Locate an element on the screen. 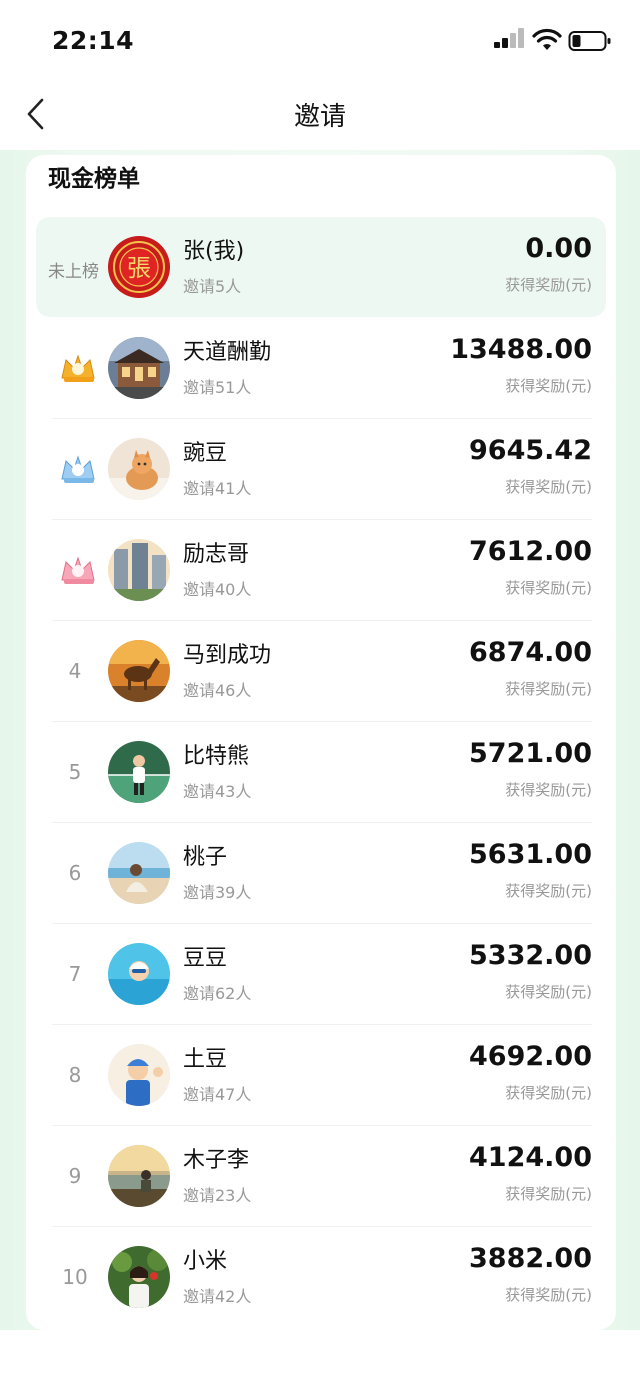 This screenshot has height=1386, width=640. user-name: 豌豆 is located at coordinates (205, 453).